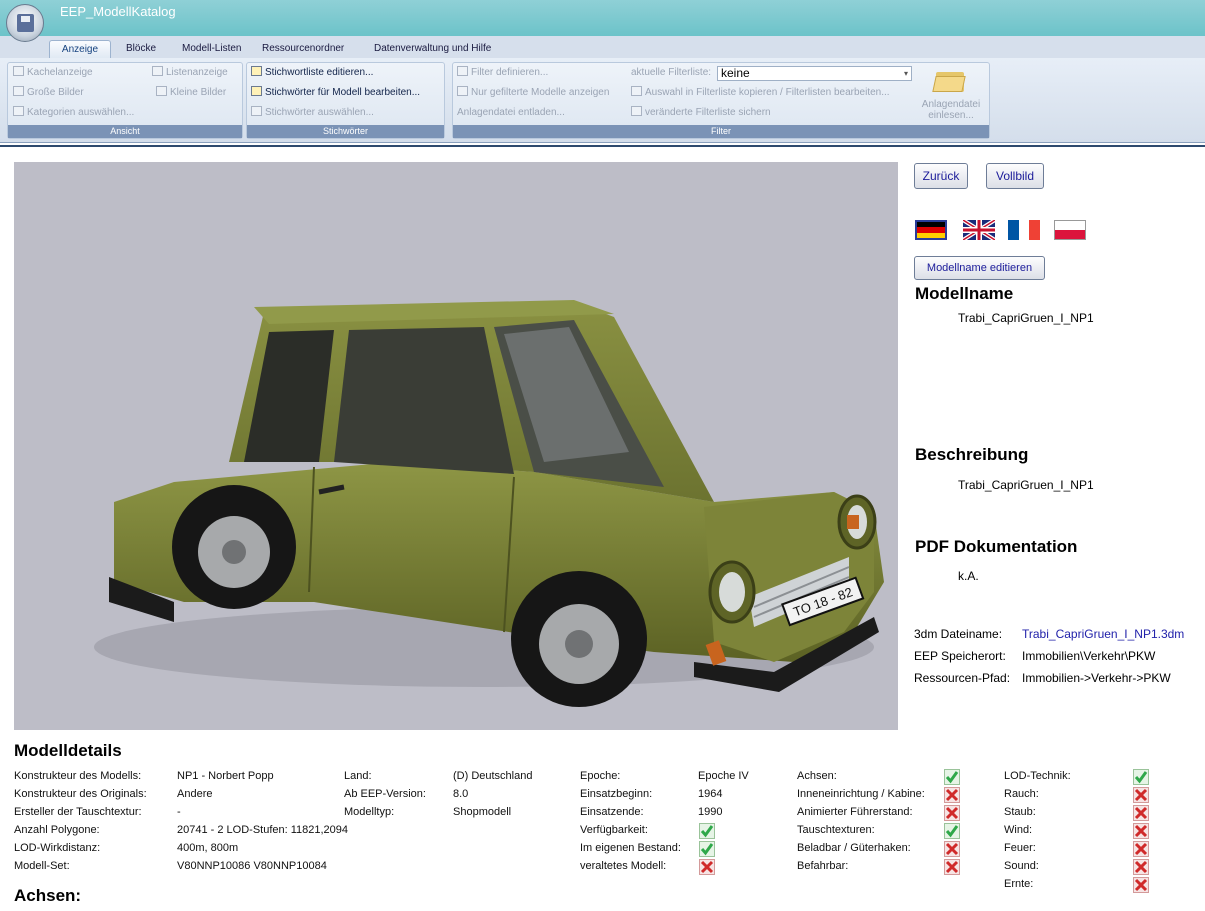 The image size is (1205, 911). I want to click on app-menu-button, so click(25, 23).